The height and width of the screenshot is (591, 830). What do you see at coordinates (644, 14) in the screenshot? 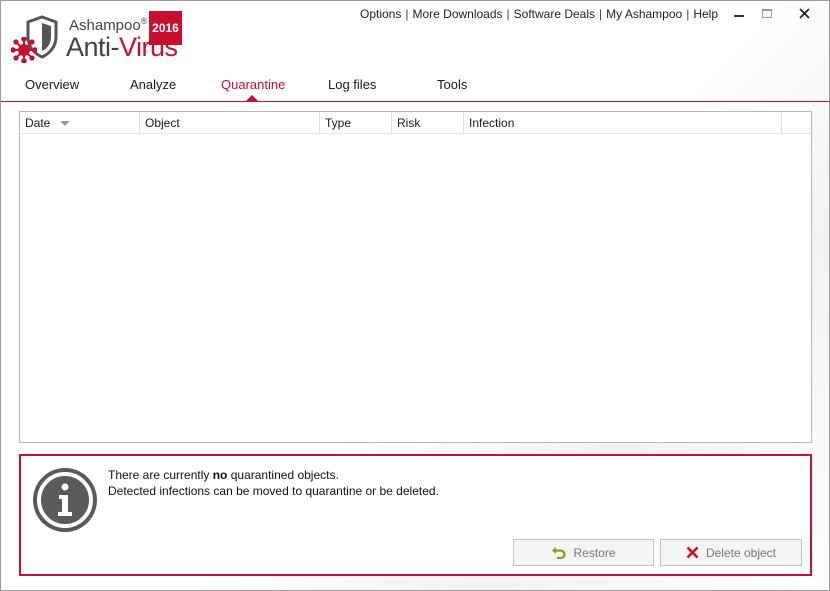
I see `my-ashampoo-link: My Ashampoo` at bounding box center [644, 14].